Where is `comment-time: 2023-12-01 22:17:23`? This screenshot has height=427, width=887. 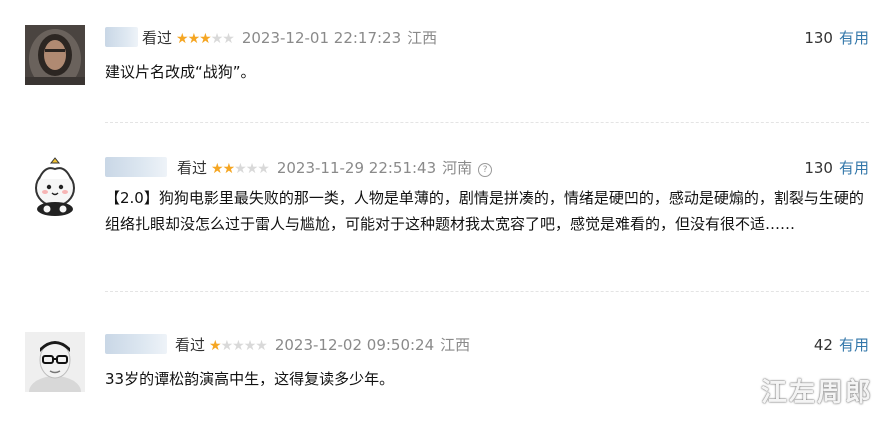
comment-time: 2023-12-01 22:17:23 is located at coordinates (321, 38).